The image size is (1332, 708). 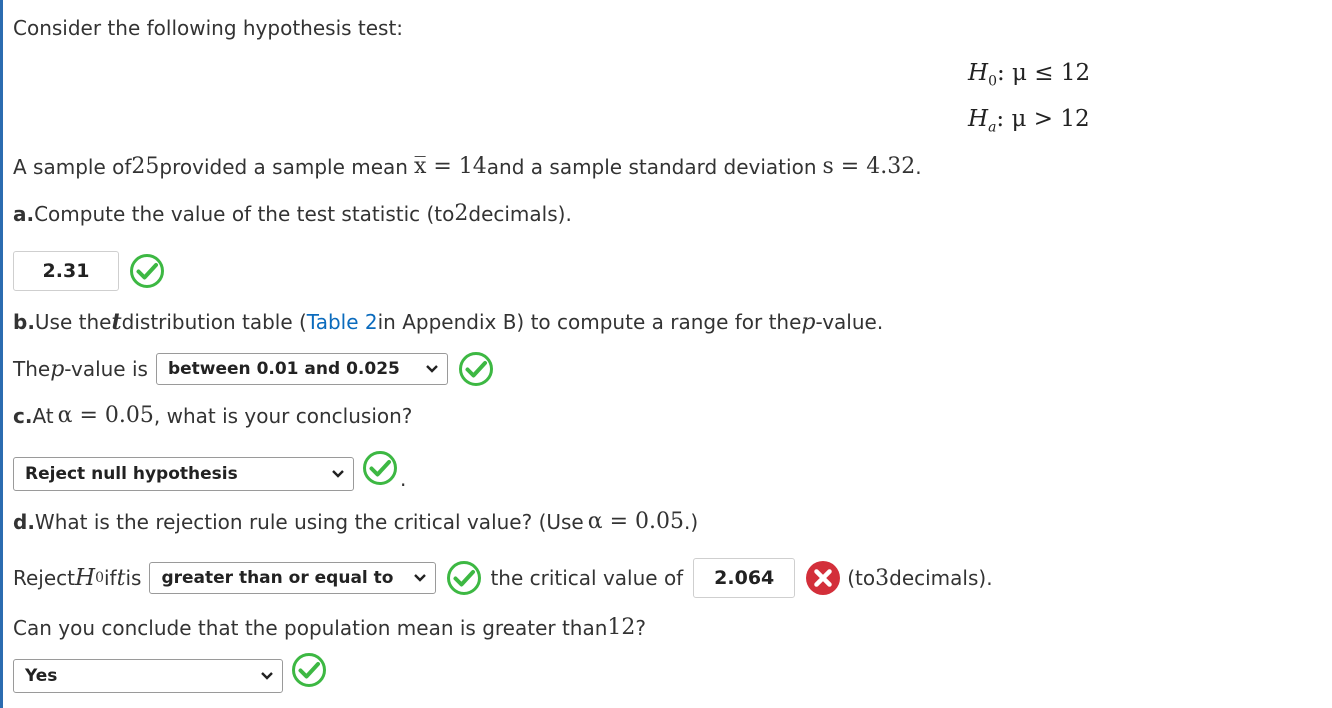 What do you see at coordinates (744, 578) in the screenshot?
I see `critical-value-input: 2.064` at bounding box center [744, 578].